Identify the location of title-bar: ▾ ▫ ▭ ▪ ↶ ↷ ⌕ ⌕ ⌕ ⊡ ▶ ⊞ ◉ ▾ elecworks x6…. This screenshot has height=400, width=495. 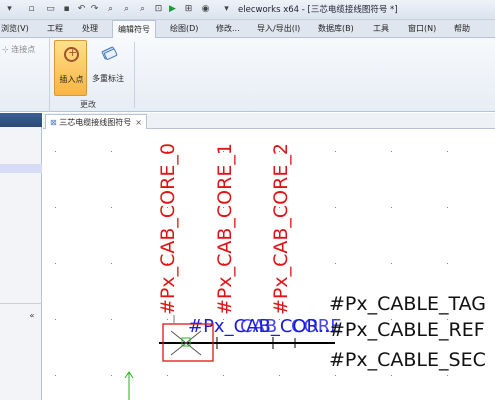
(247, 10).